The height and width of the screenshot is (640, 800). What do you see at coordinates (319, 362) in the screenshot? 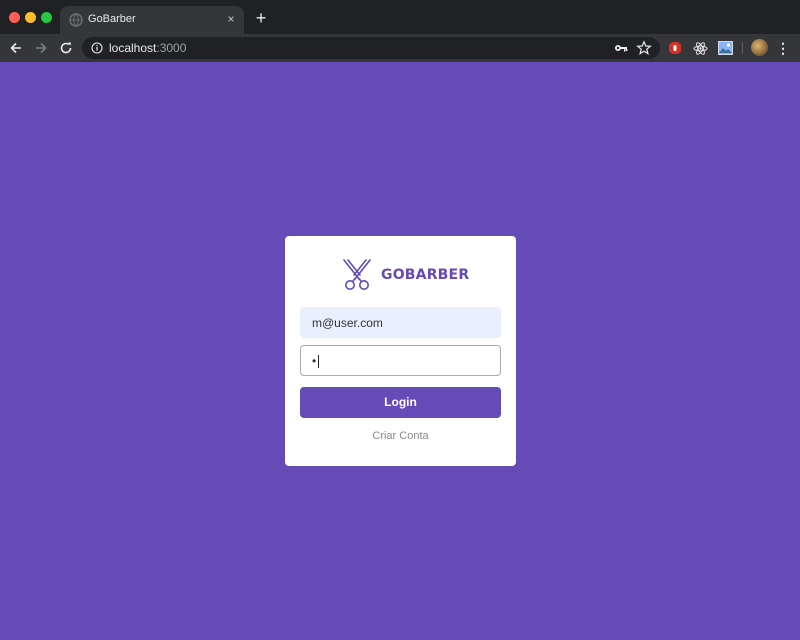
I see `text-cursor` at bounding box center [319, 362].